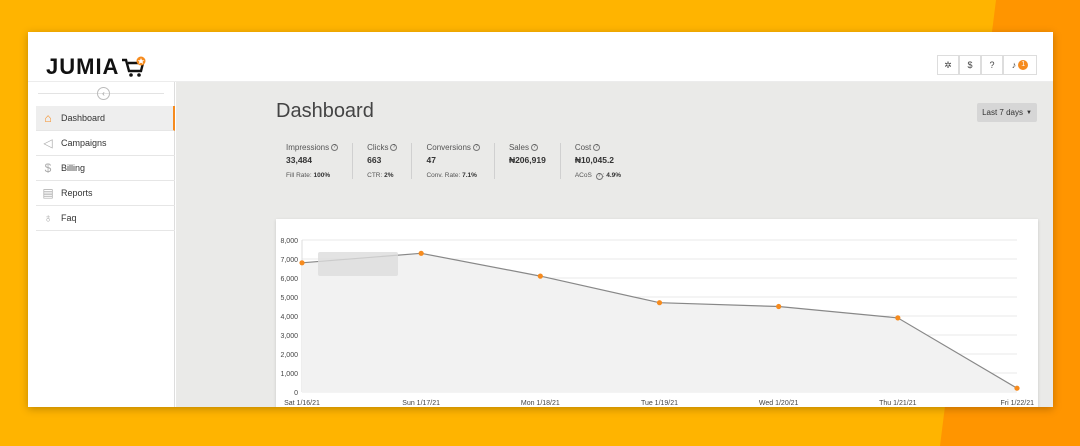  I want to click on metric-sub-value: 4.9%, so click(614, 175).